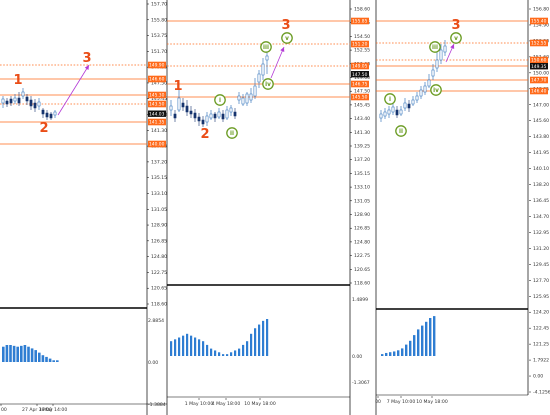 The image size is (550, 415). What do you see at coordinates (362, 51) in the screenshot?
I see `price-axis-label: 152.55` at bounding box center [362, 51].